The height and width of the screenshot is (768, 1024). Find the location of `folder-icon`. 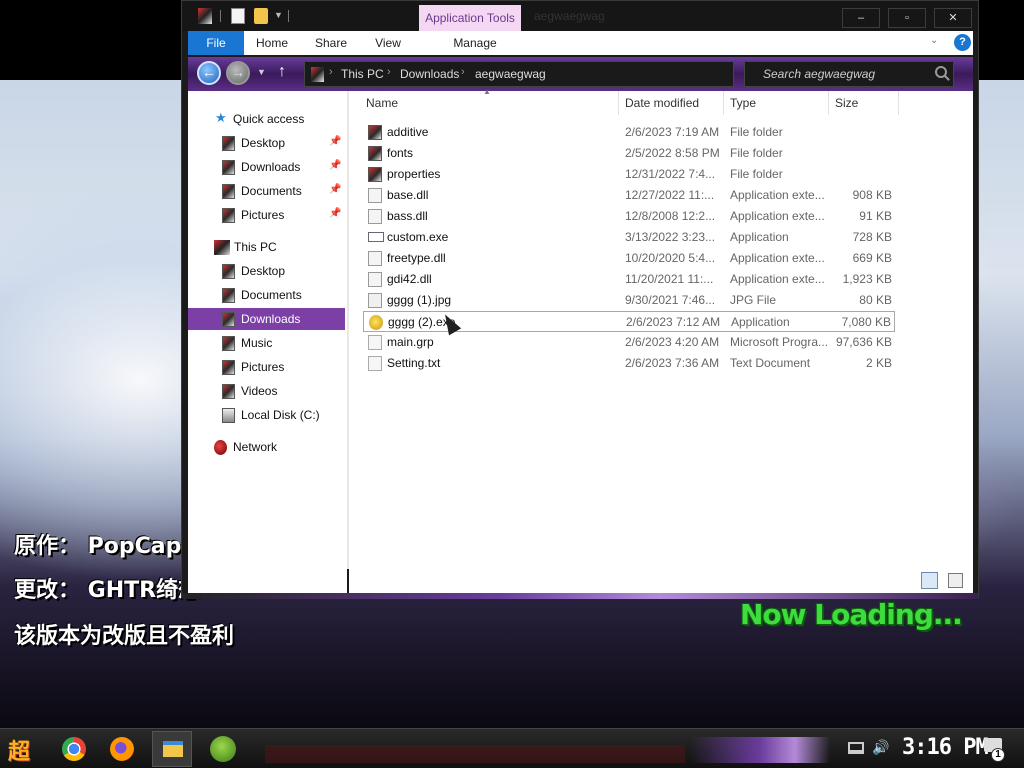

folder-icon is located at coordinates (375, 132).